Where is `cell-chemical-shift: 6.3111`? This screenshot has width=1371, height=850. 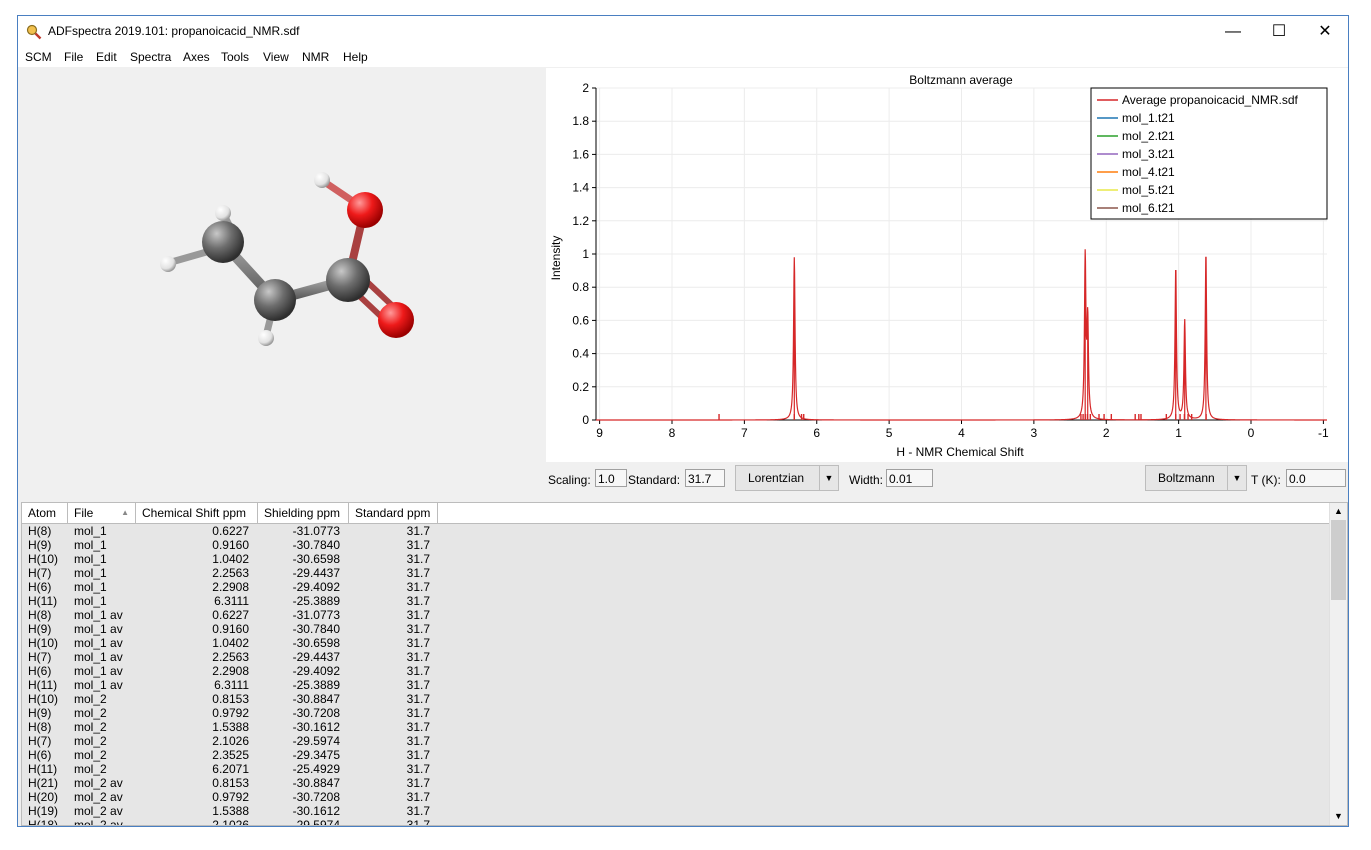
cell-chemical-shift: 6.3111 is located at coordinates (231, 685).